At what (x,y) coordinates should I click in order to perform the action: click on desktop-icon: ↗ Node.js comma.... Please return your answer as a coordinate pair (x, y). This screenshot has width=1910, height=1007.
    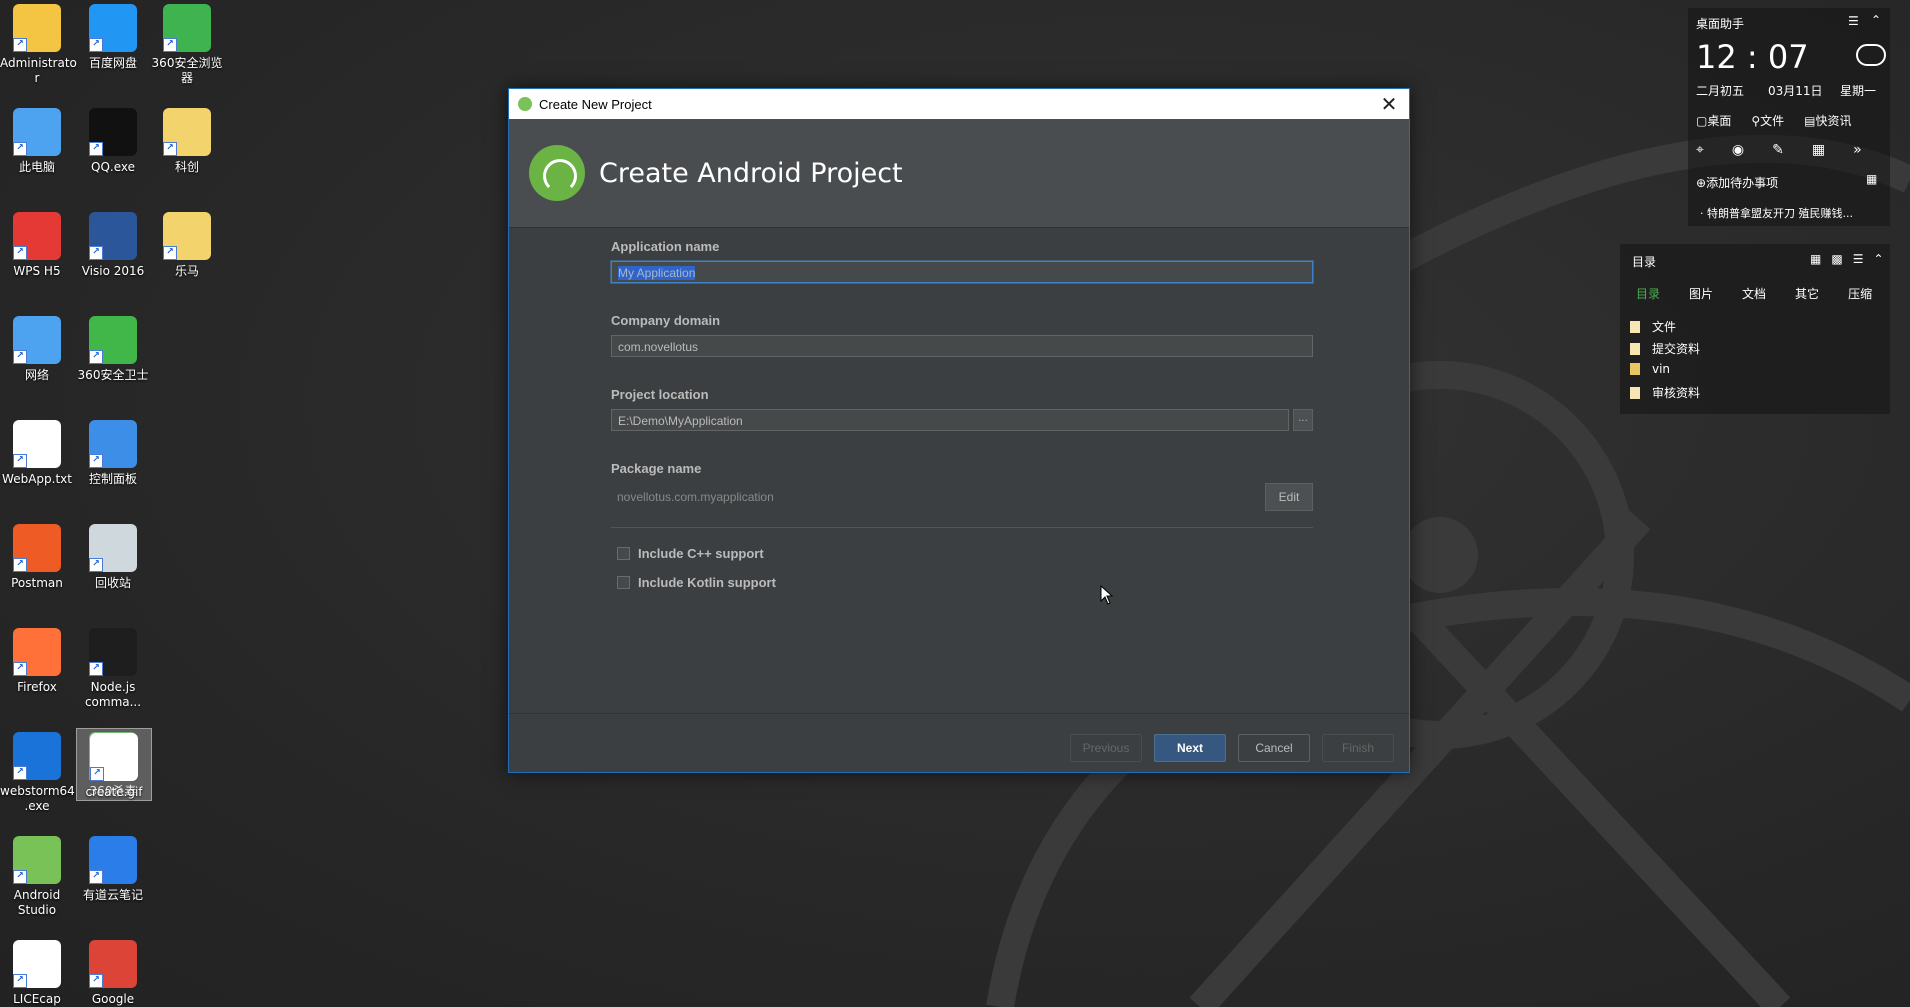
    Looking at the image, I should click on (113, 667).